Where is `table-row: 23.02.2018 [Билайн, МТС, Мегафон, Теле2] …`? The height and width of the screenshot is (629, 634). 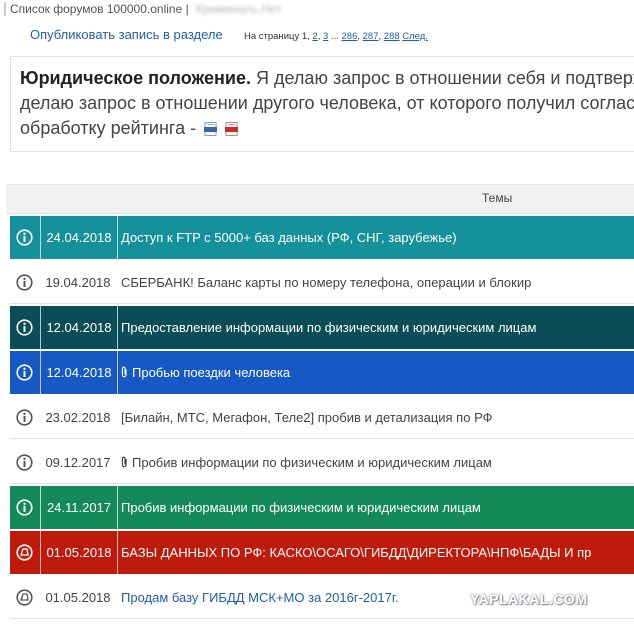 table-row: 23.02.2018 [Билайн, МТС, Мегафон, Теле2] … is located at coordinates (322, 417).